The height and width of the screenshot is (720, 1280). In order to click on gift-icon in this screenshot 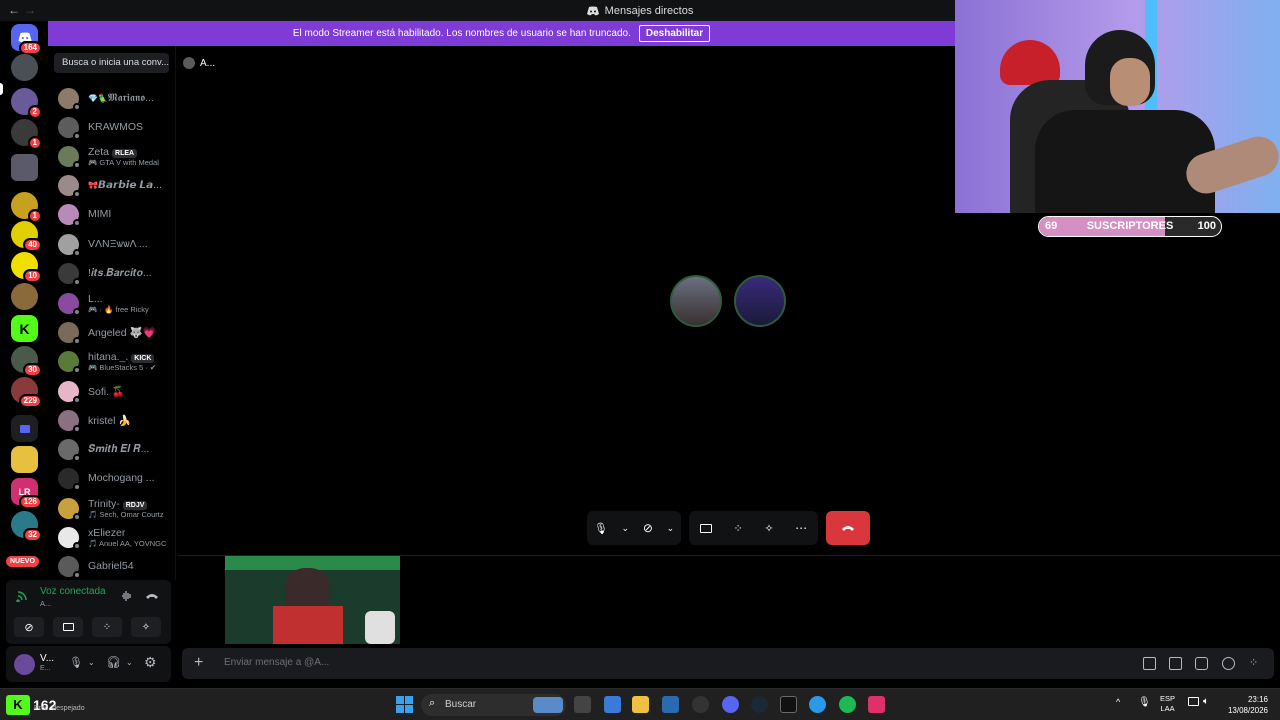, I will do `click(1149, 663)`.